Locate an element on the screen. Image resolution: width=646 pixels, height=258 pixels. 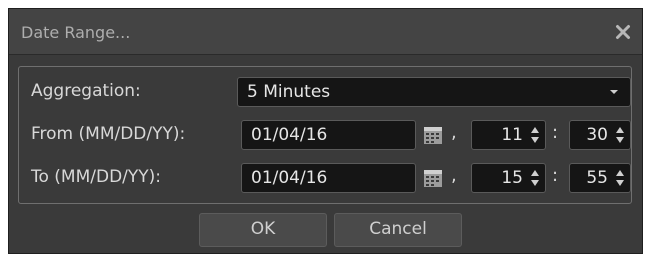
aggregation-value: 5 Minutes is located at coordinates (289, 92).